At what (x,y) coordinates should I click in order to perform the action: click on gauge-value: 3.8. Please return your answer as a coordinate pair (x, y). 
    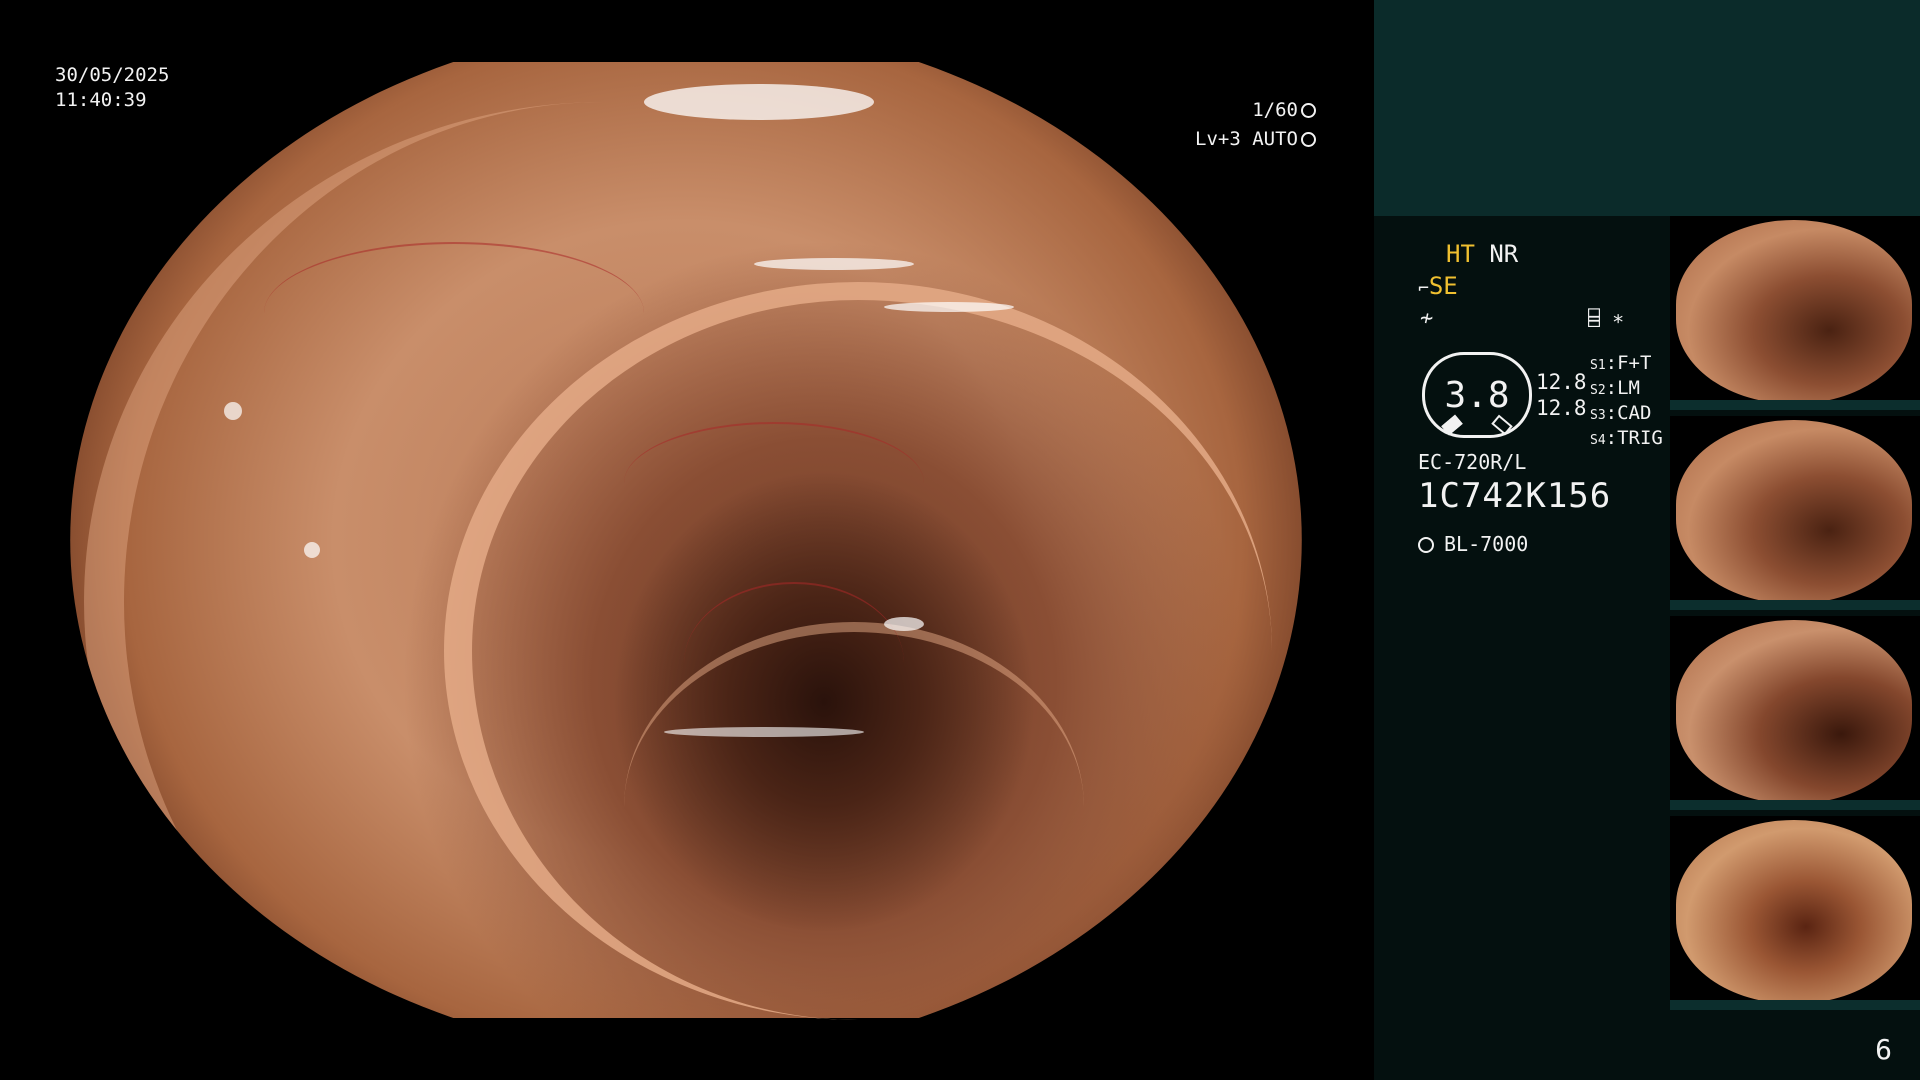
    Looking at the image, I should click on (1477, 395).